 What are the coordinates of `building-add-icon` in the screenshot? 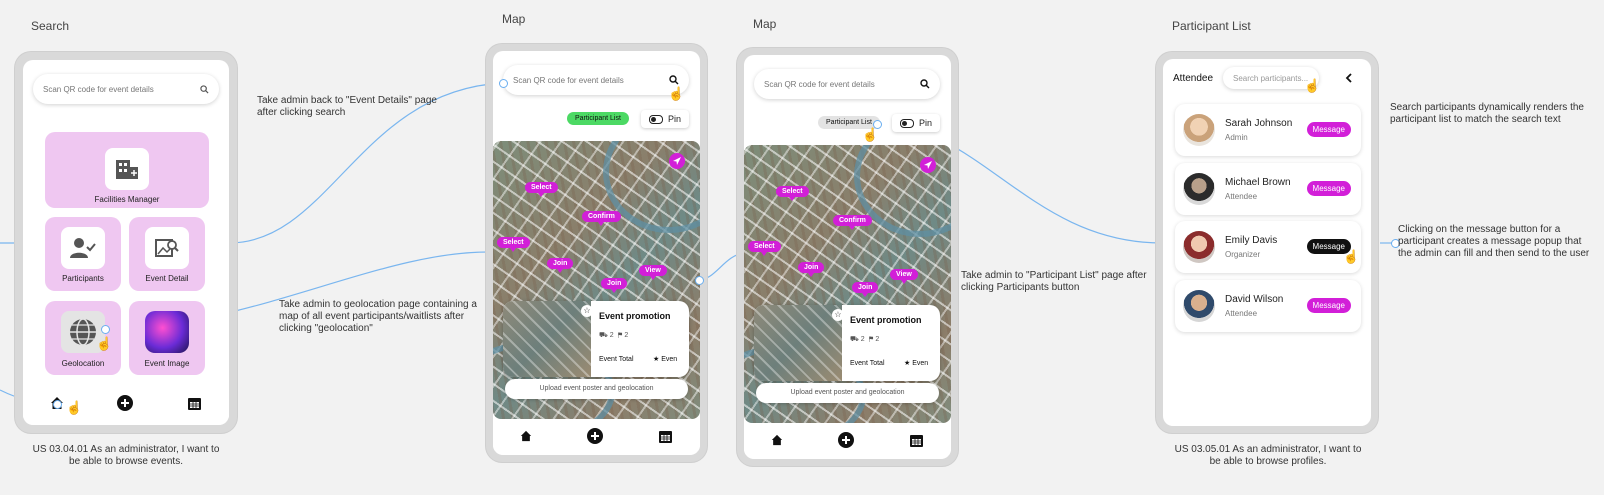 It's located at (127, 169).